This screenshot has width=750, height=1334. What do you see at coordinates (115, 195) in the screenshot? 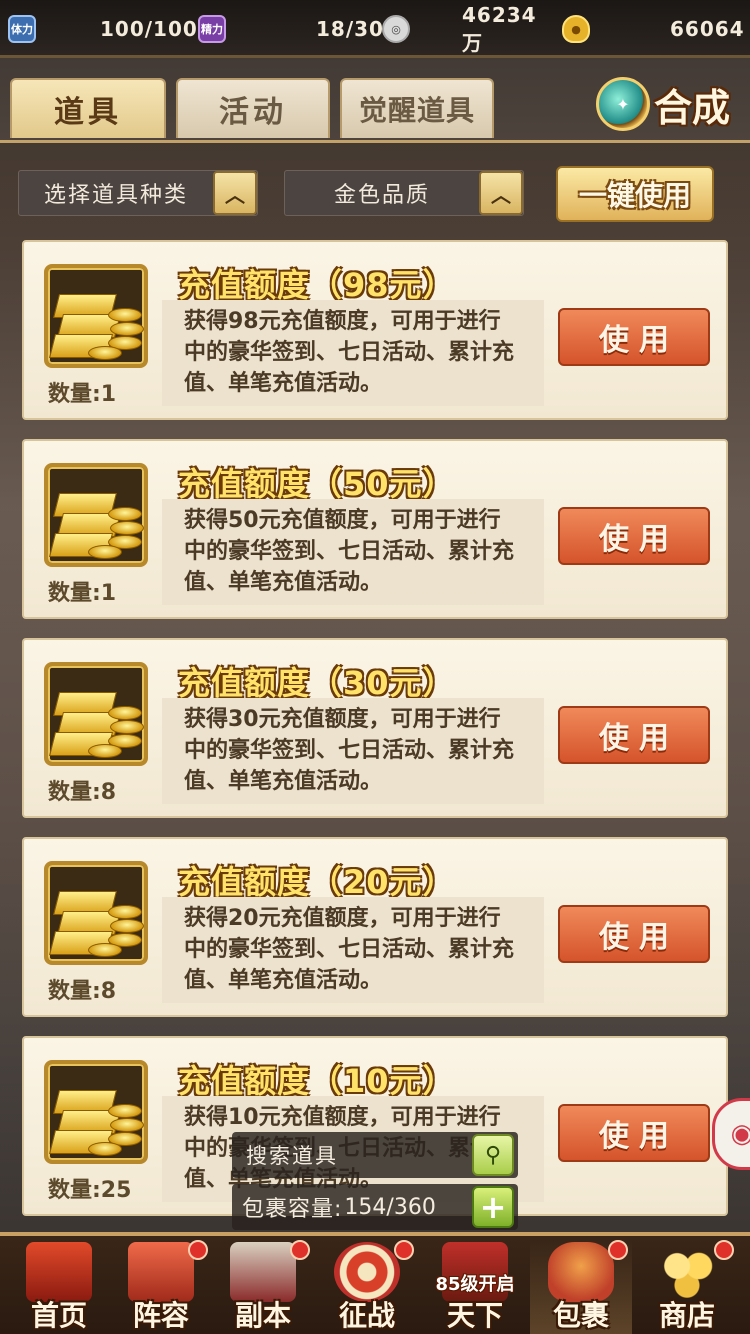
I see `item-type-label: 选择道具种类` at bounding box center [115, 195].